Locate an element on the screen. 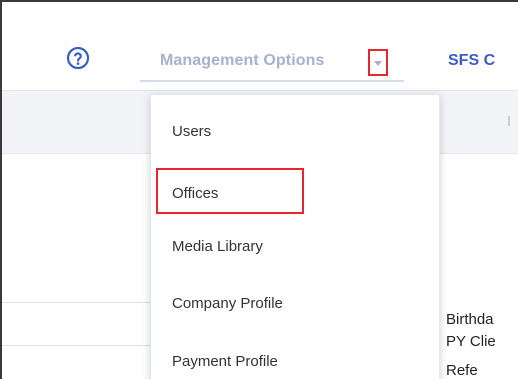 Image resolution: width=518 pixels, height=379 pixels. question-circle-icon is located at coordinates (78, 58).